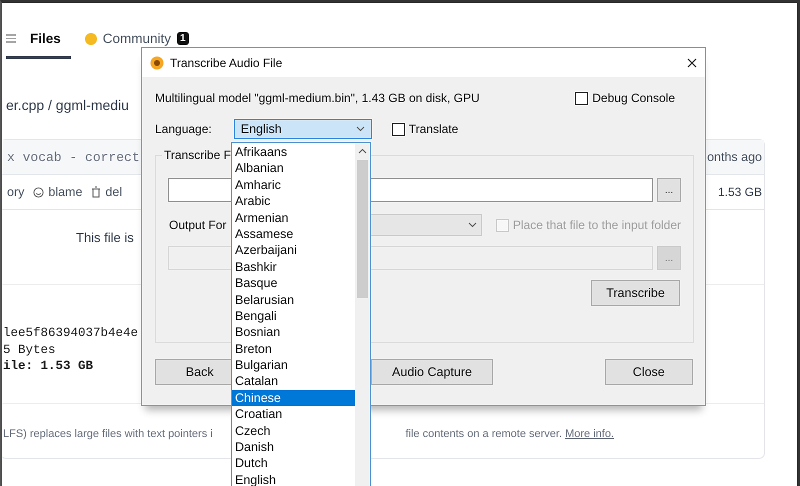  What do you see at coordinates (317, 98) in the screenshot?
I see `model-info: Multilingual model "ggml-medium.bin", 1.43 GB on disk, GPU` at bounding box center [317, 98].